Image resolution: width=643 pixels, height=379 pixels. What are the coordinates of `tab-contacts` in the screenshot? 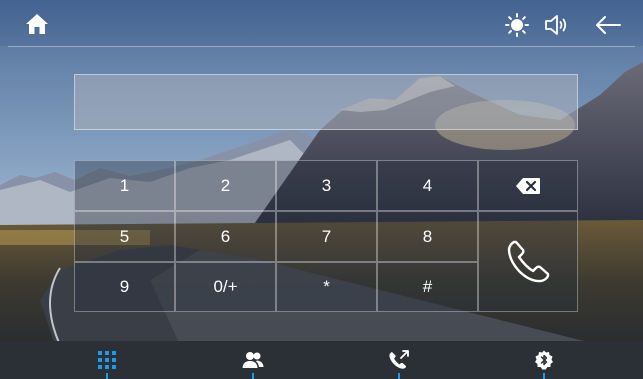 It's located at (253, 360).